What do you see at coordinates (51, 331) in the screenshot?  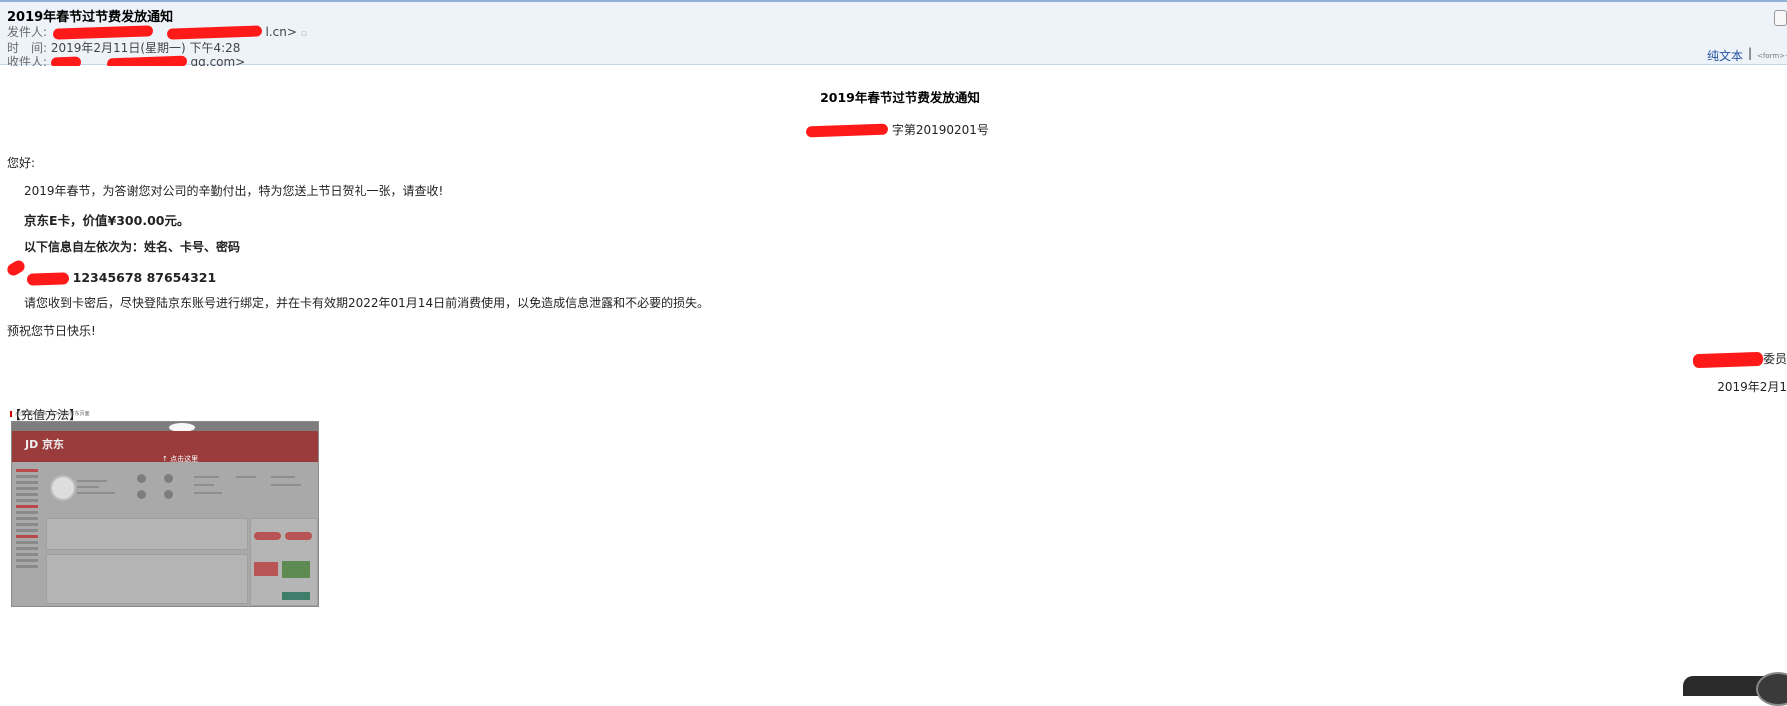 I see `holiday-wish: 预祝您节日快乐!` at bounding box center [51, 331].